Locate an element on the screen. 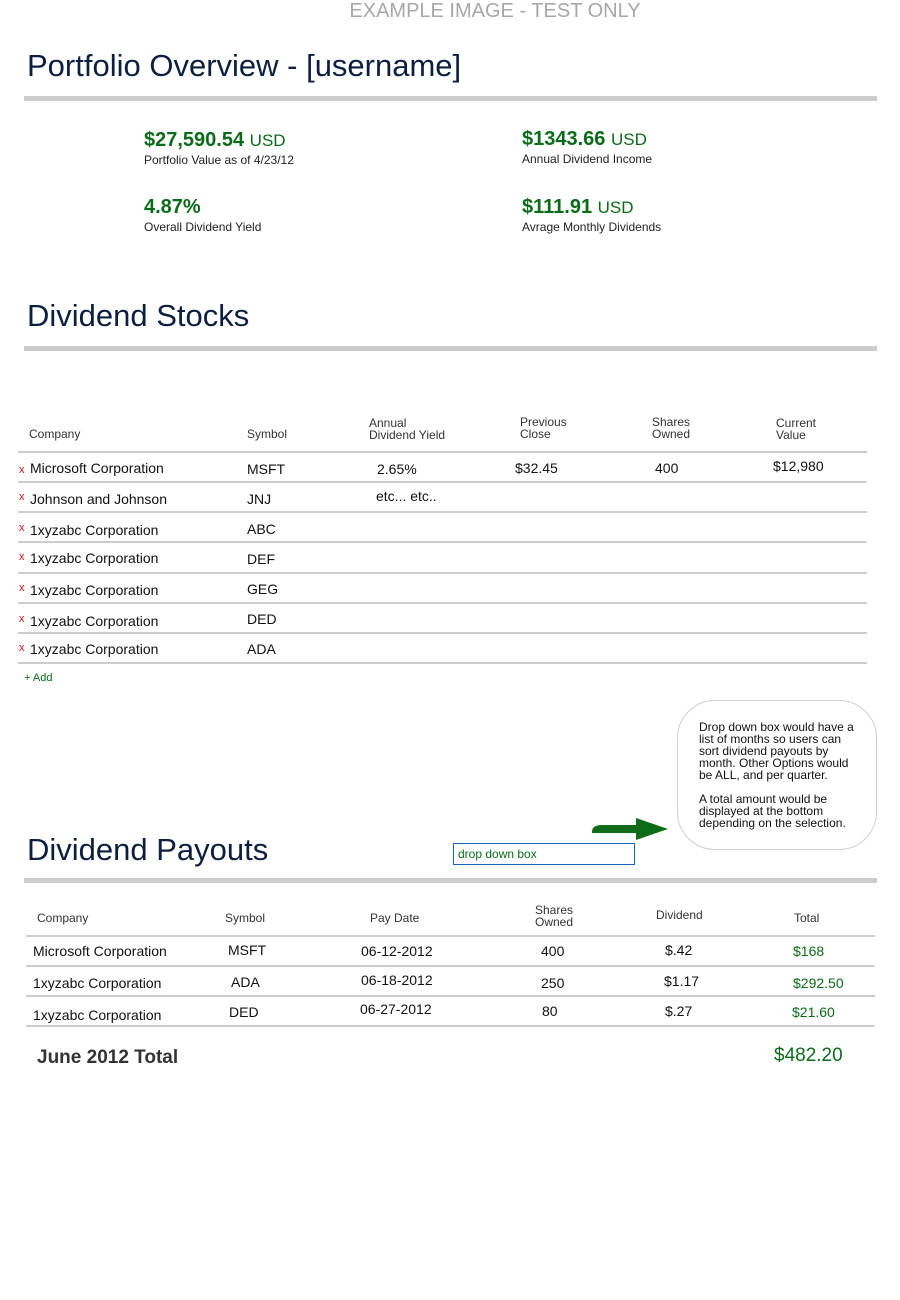 Image resolution: width=900 pixels, height=1300 pixels. stock-shares-owned: 400 is located at coordinates (667, 468).